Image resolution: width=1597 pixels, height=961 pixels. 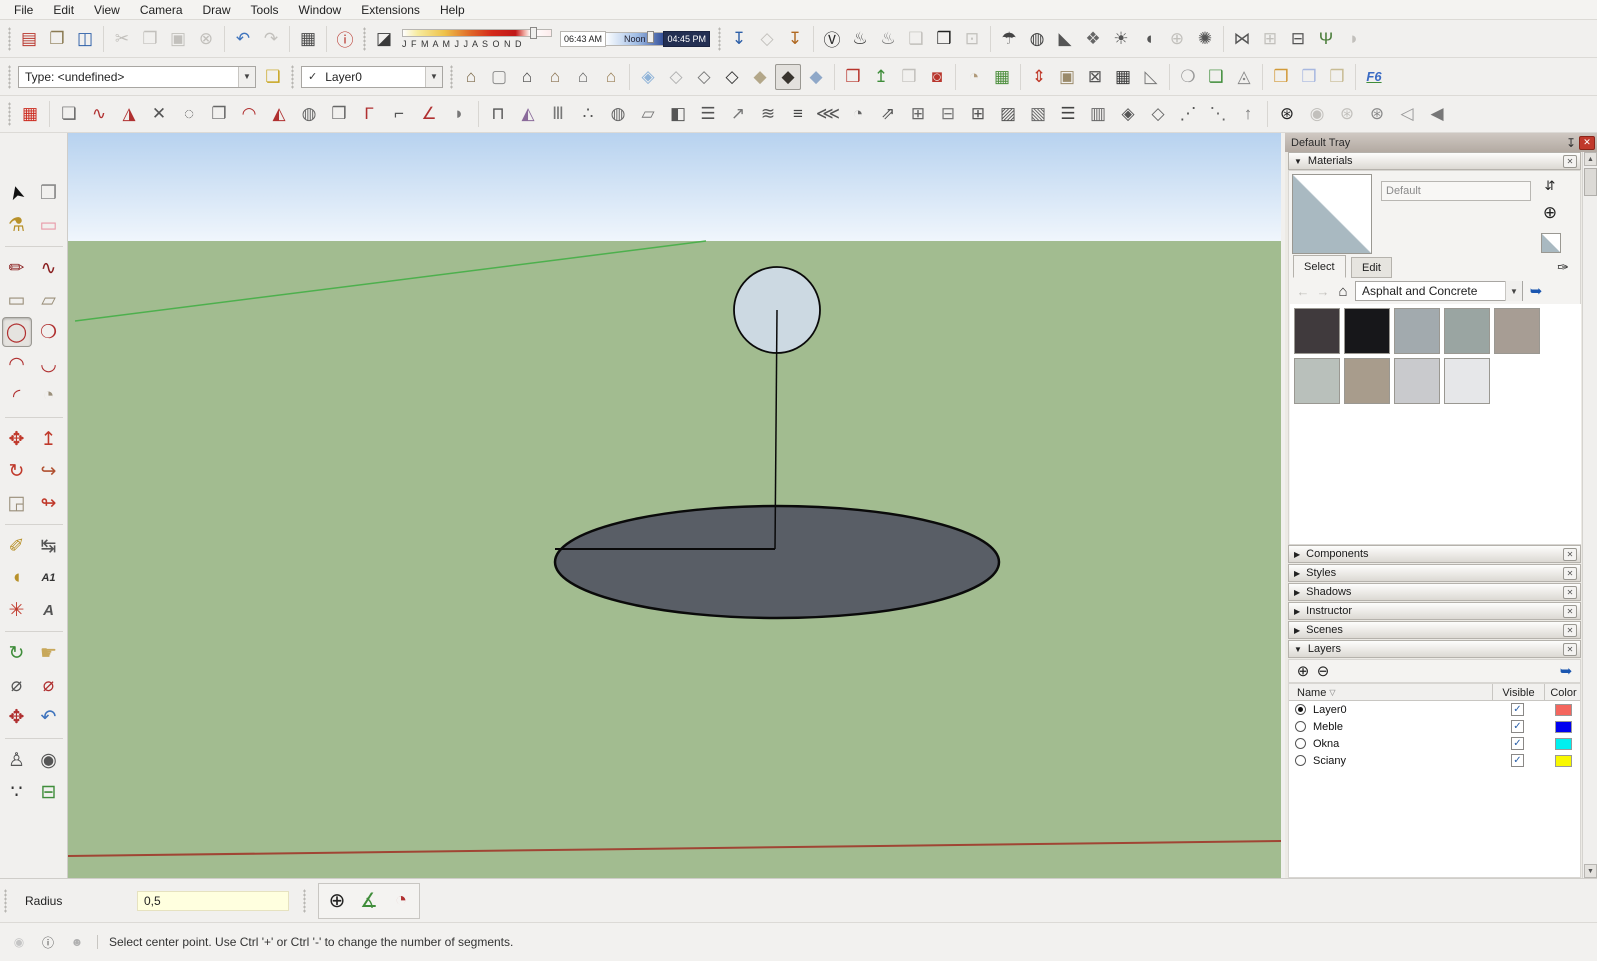 What do you see at coordinates (69, 114) in the screenshot?
I see `loft-spline-icon: ❏` at bounding box center [69, 114].